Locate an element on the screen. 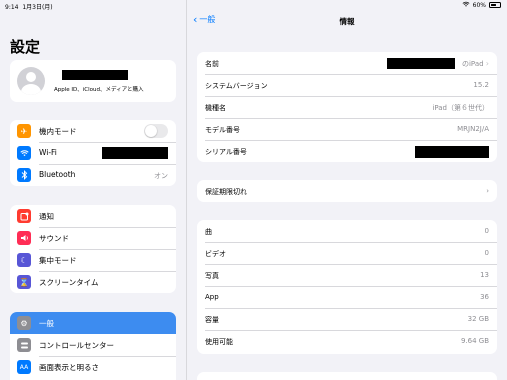  status-bar: 9:14 1月3日(月) 60% is located at coordinates (253, 5).